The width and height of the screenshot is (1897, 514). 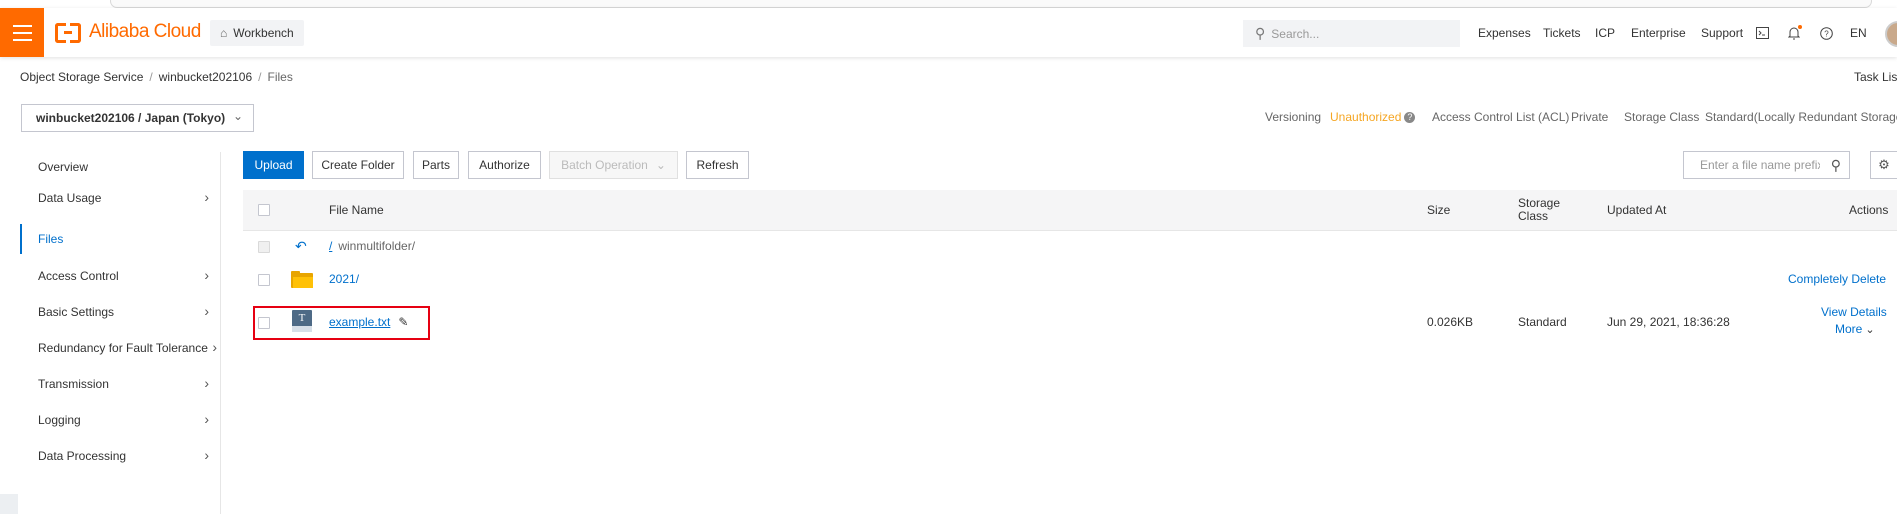 I want to click on tickets-link: Tickets, so click(x=1562, y=33).